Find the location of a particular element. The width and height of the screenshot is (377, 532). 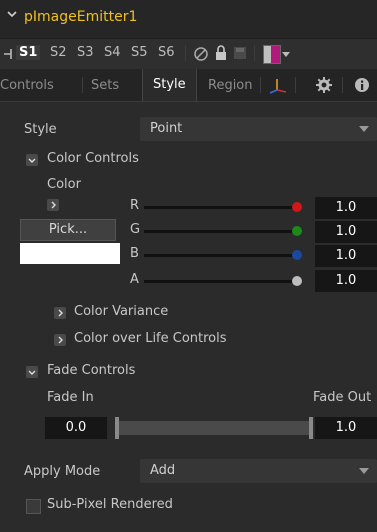

fade-in-handle is located at coordinates (117, 428).